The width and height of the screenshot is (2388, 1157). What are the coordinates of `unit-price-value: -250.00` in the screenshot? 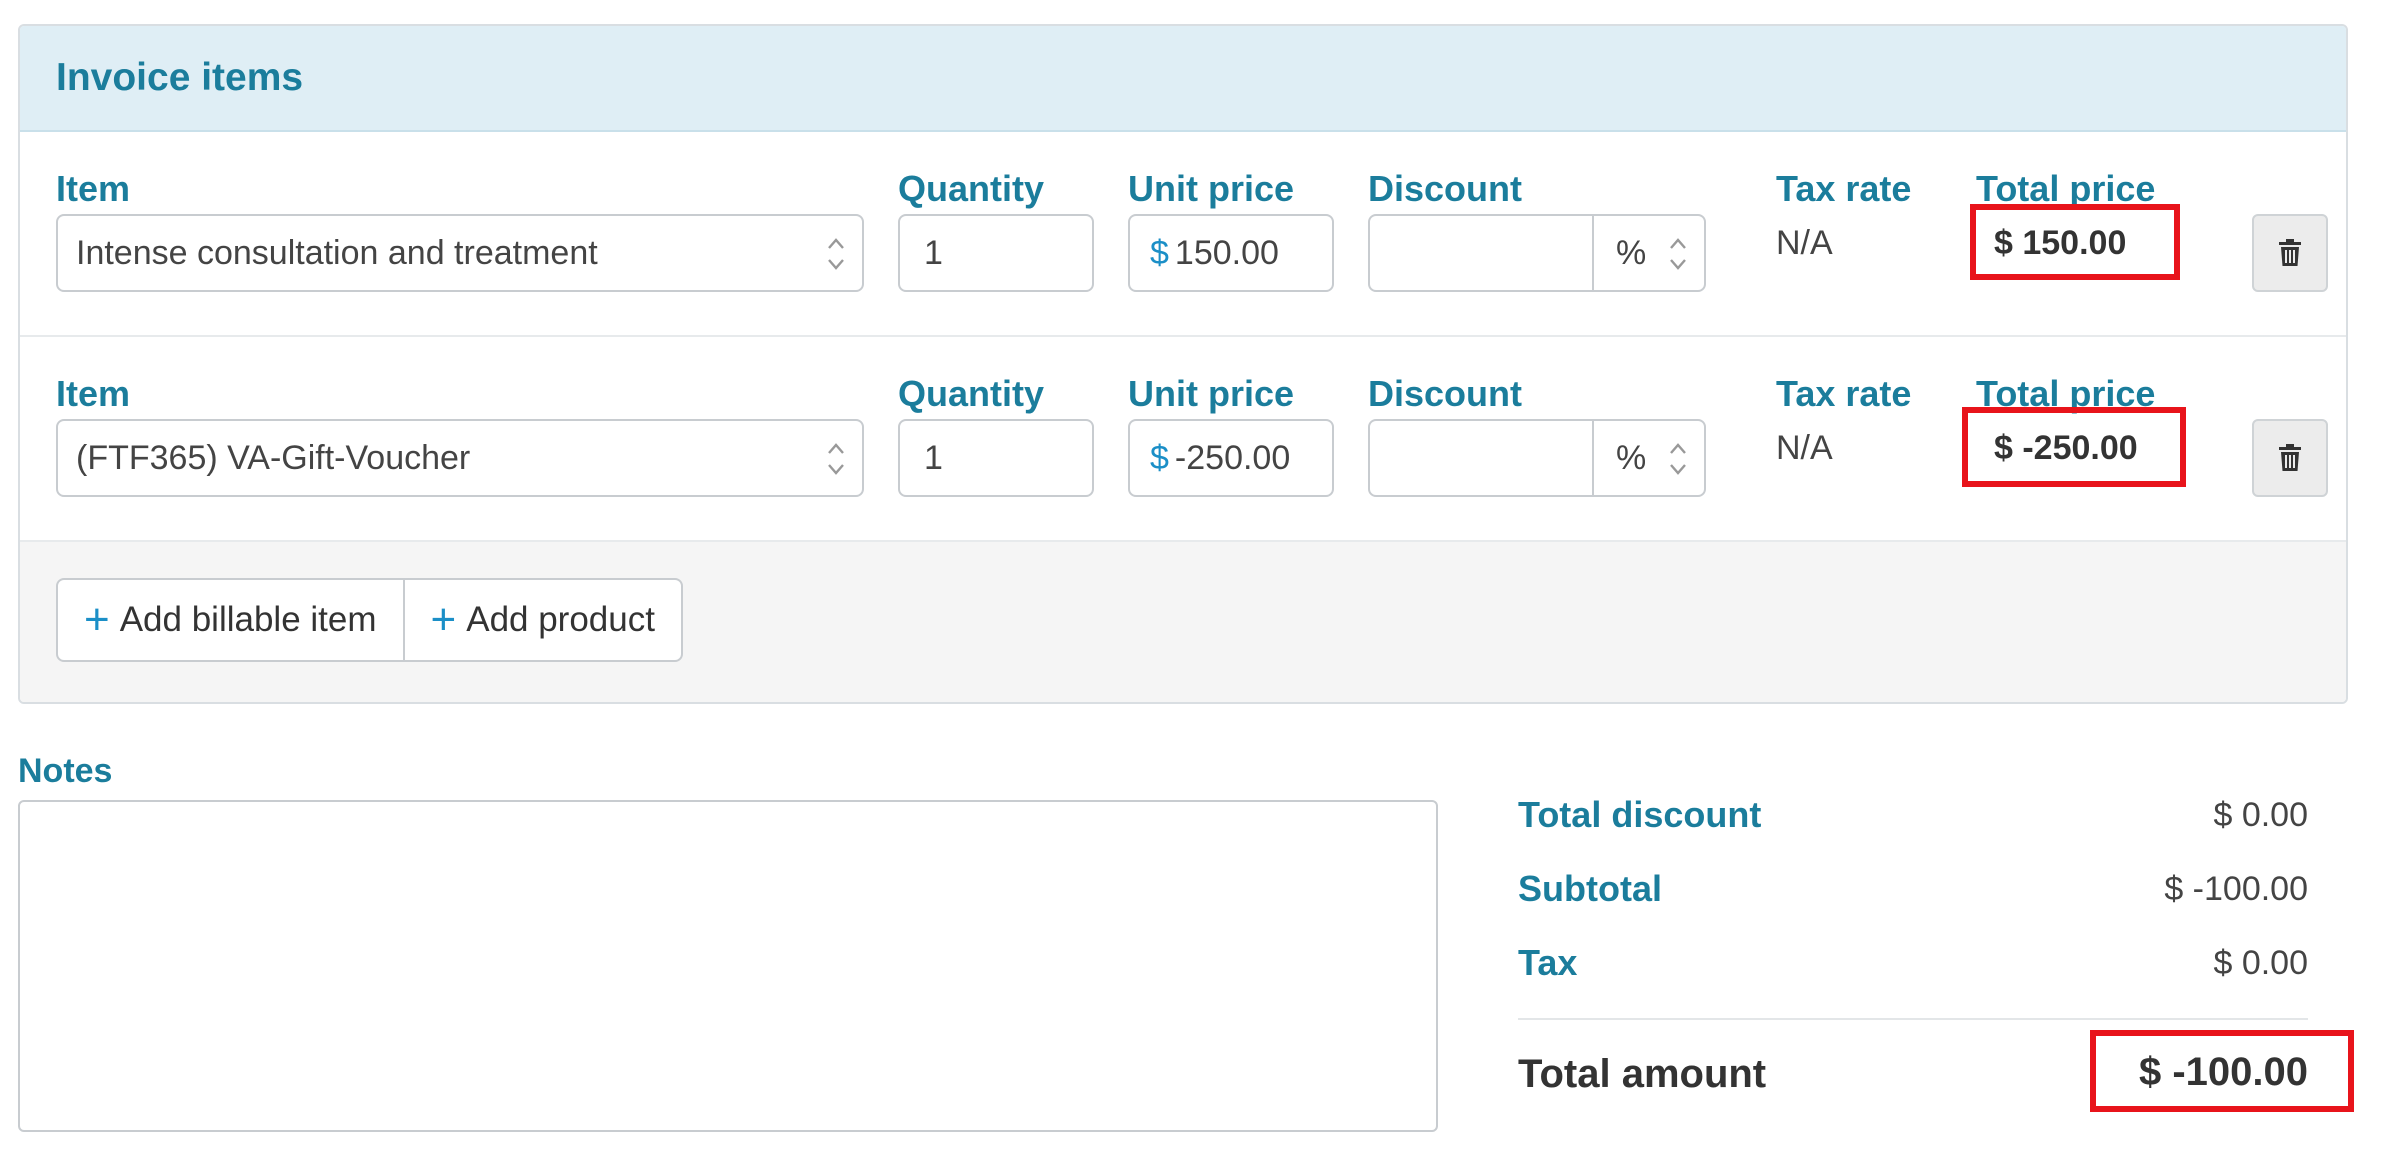 It's located at (1232, 457).